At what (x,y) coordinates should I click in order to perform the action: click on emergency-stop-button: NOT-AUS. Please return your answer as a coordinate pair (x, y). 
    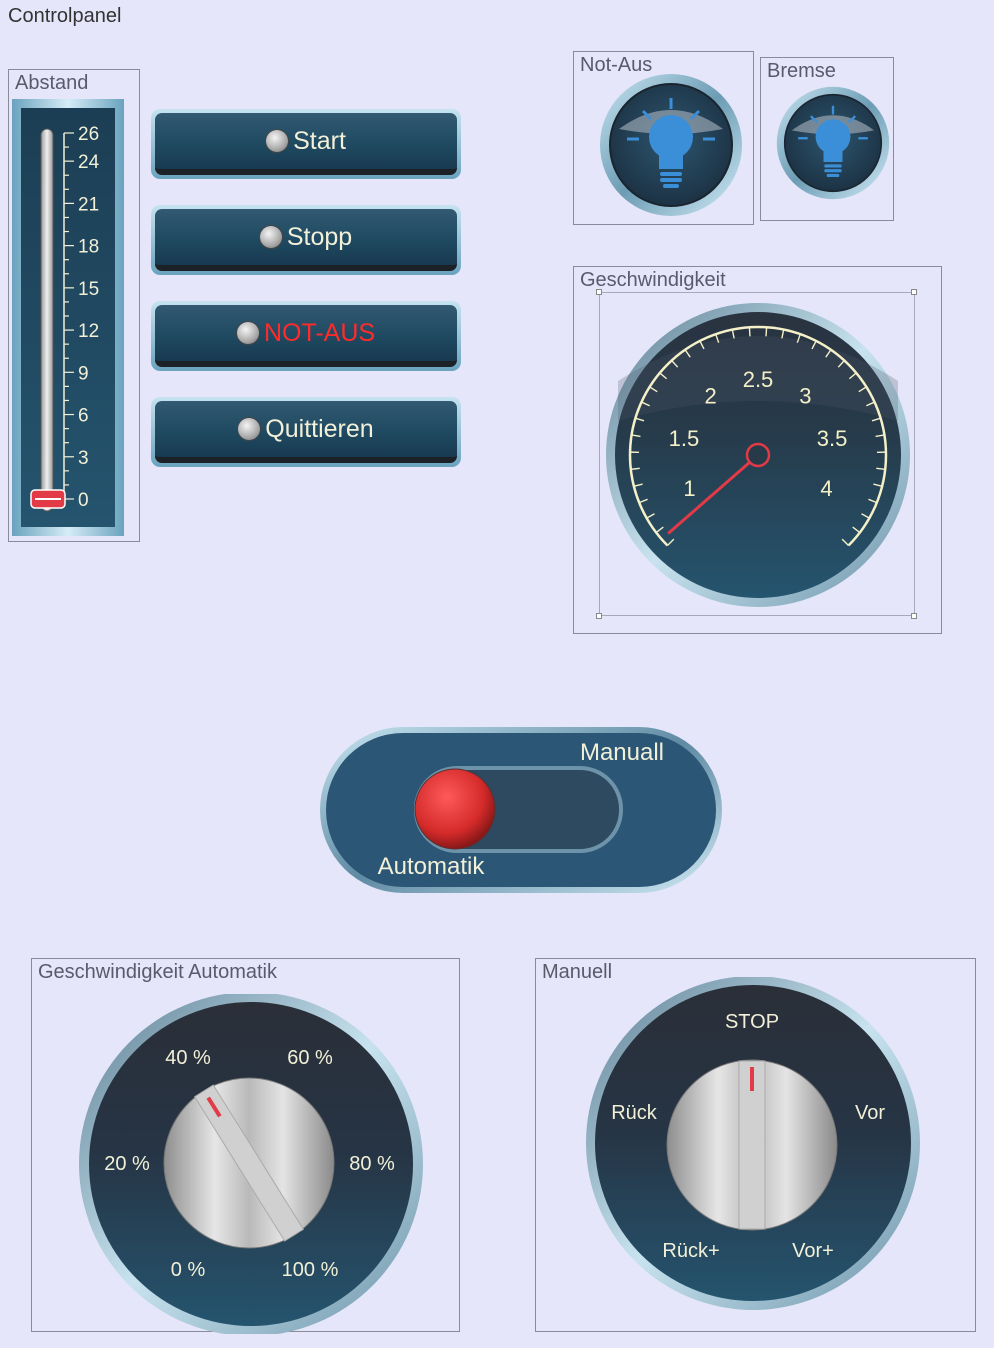
    Looking at the image, I should click on (306, 336).